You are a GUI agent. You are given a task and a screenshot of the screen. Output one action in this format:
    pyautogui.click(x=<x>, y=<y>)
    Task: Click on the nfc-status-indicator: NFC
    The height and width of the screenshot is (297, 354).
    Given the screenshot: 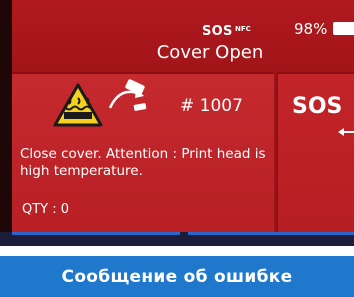 What is the action you would take?
    pyautogui.click(x=243, y=29)
    